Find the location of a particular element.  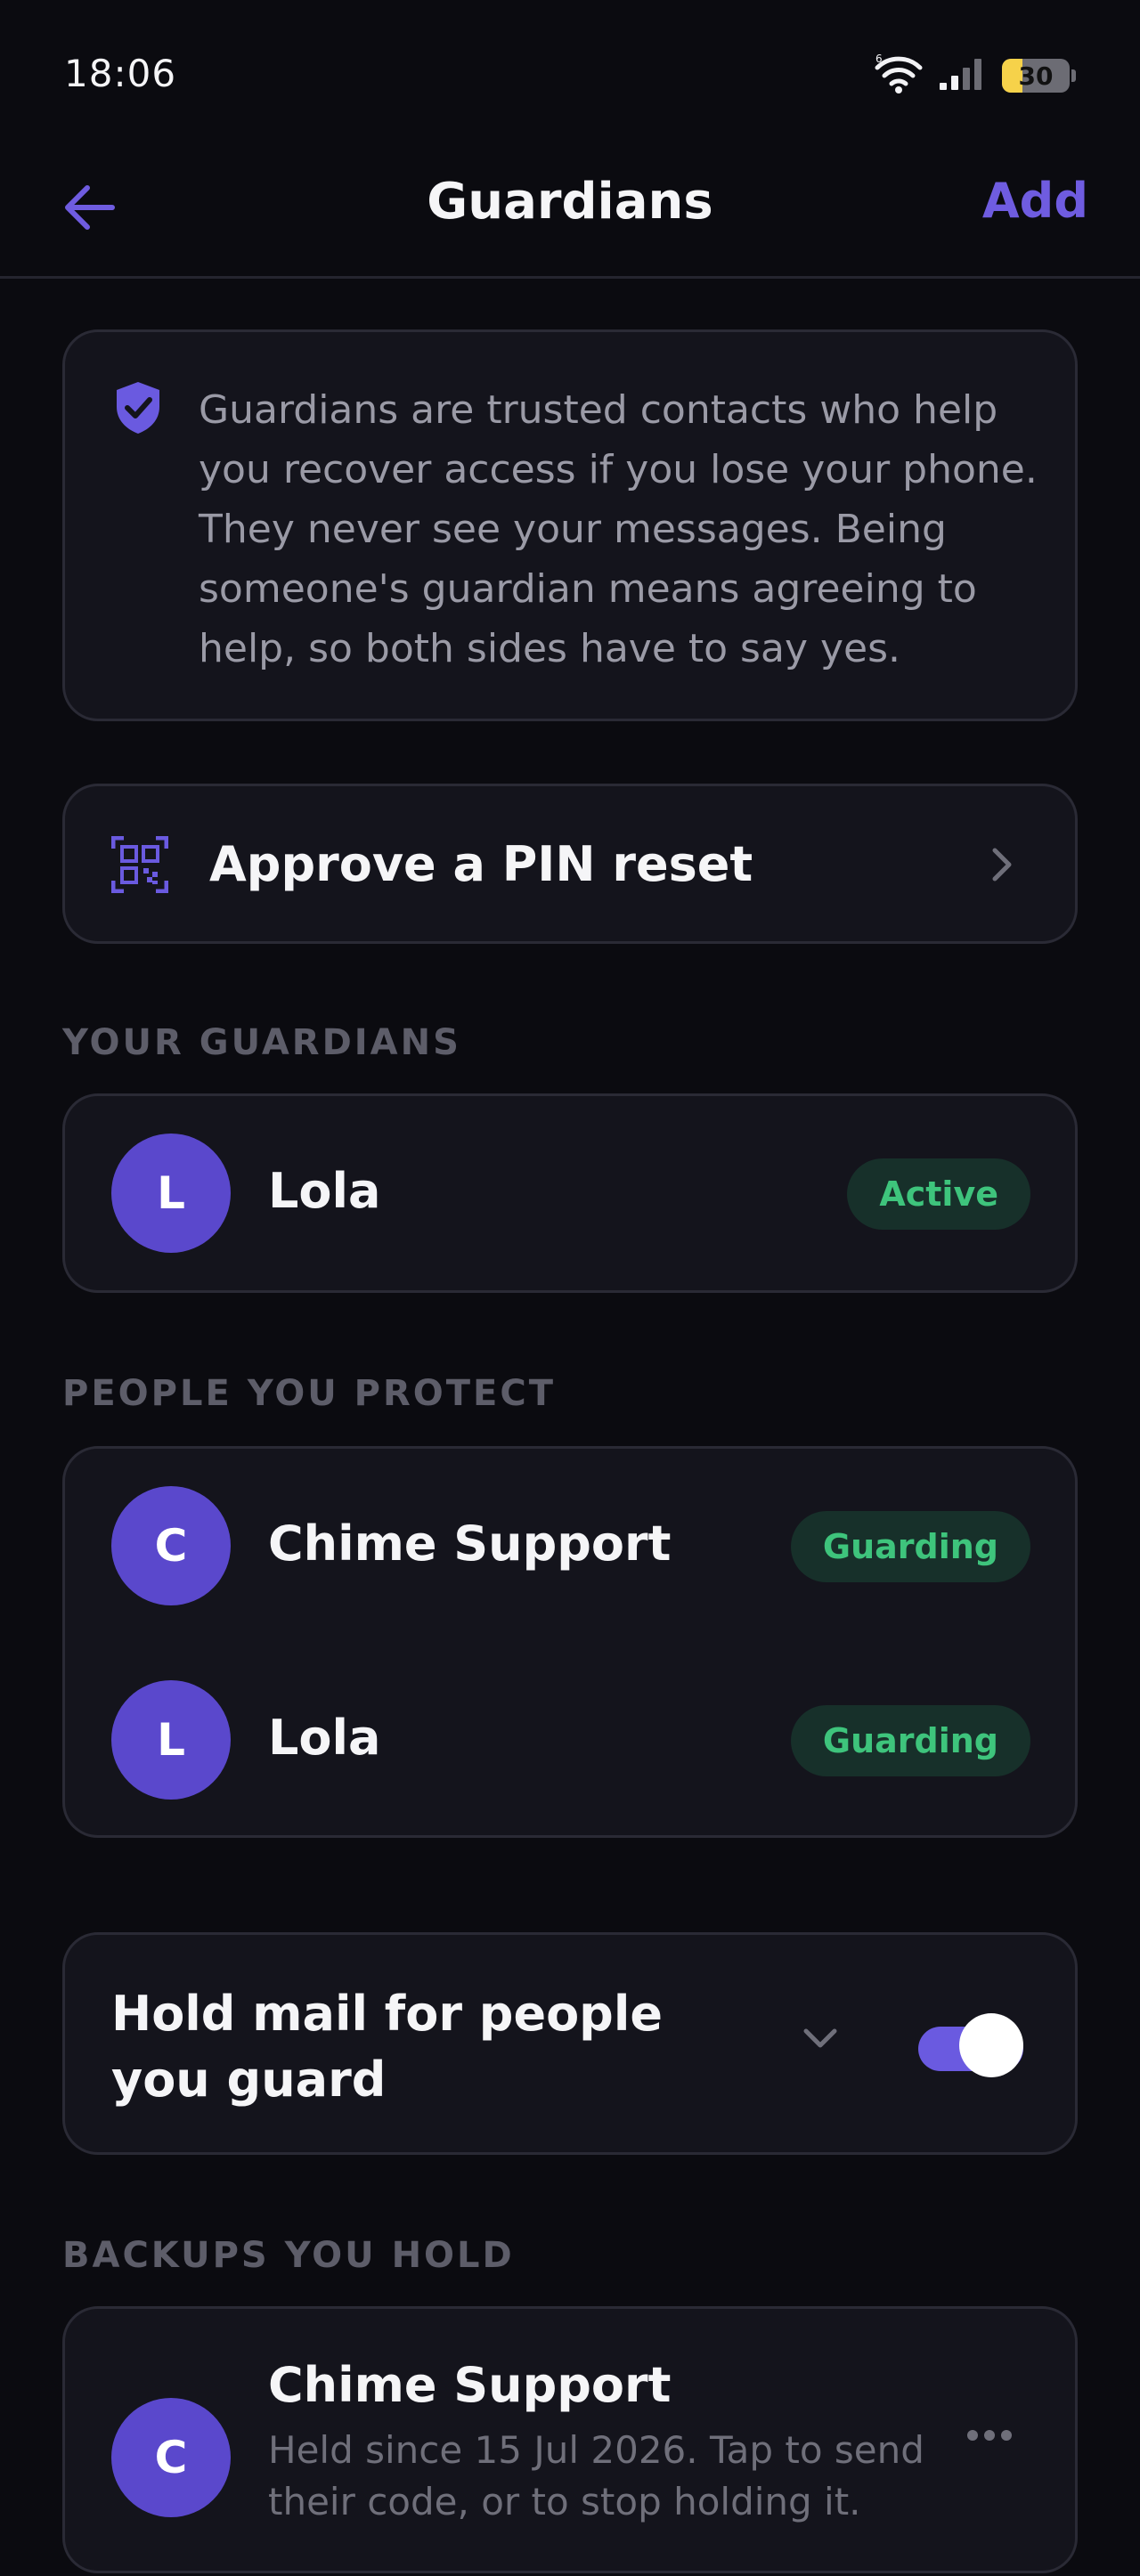

approve-pin-reset-label: Approve a PIN reset is located at coordinates (481, 864).